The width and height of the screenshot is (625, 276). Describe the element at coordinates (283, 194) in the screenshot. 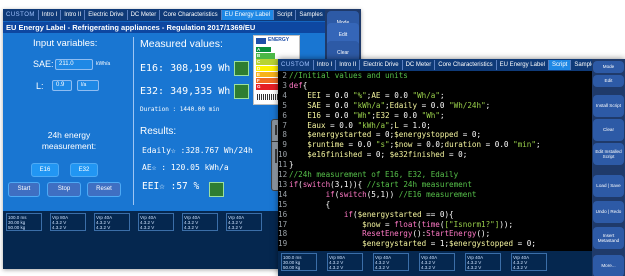

I see `line-number: 14` at that location.